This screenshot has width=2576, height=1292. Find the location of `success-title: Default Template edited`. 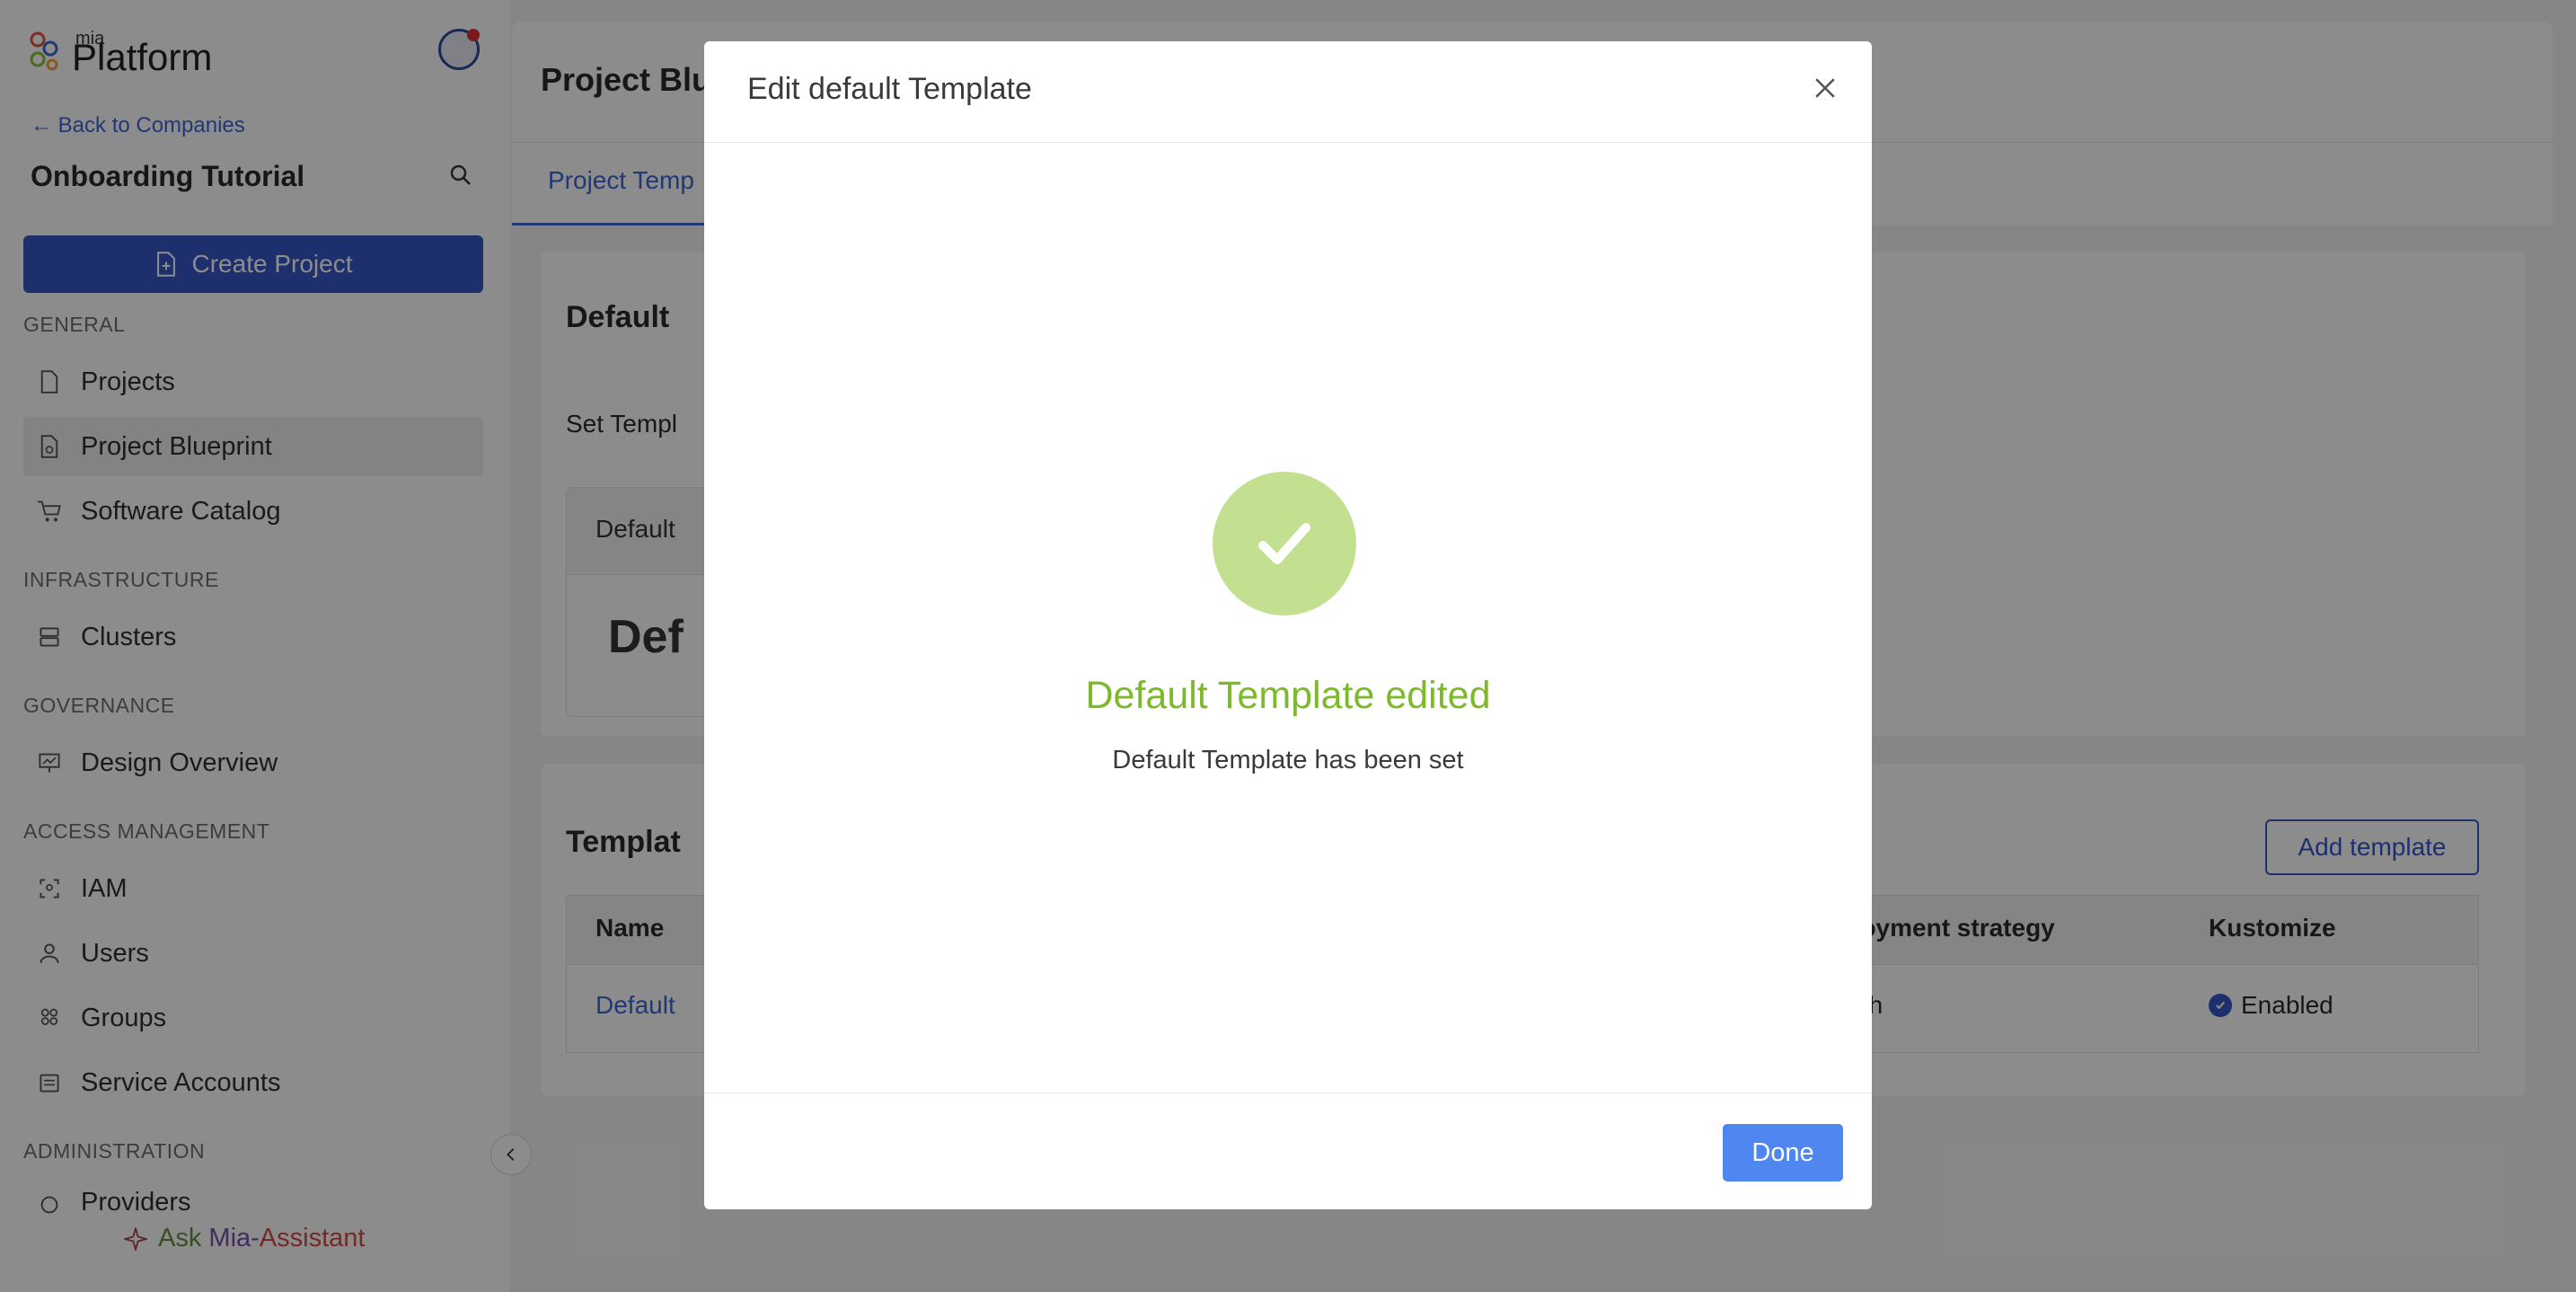

success-title: Default Template edited is located at coordinates (1288, 695).